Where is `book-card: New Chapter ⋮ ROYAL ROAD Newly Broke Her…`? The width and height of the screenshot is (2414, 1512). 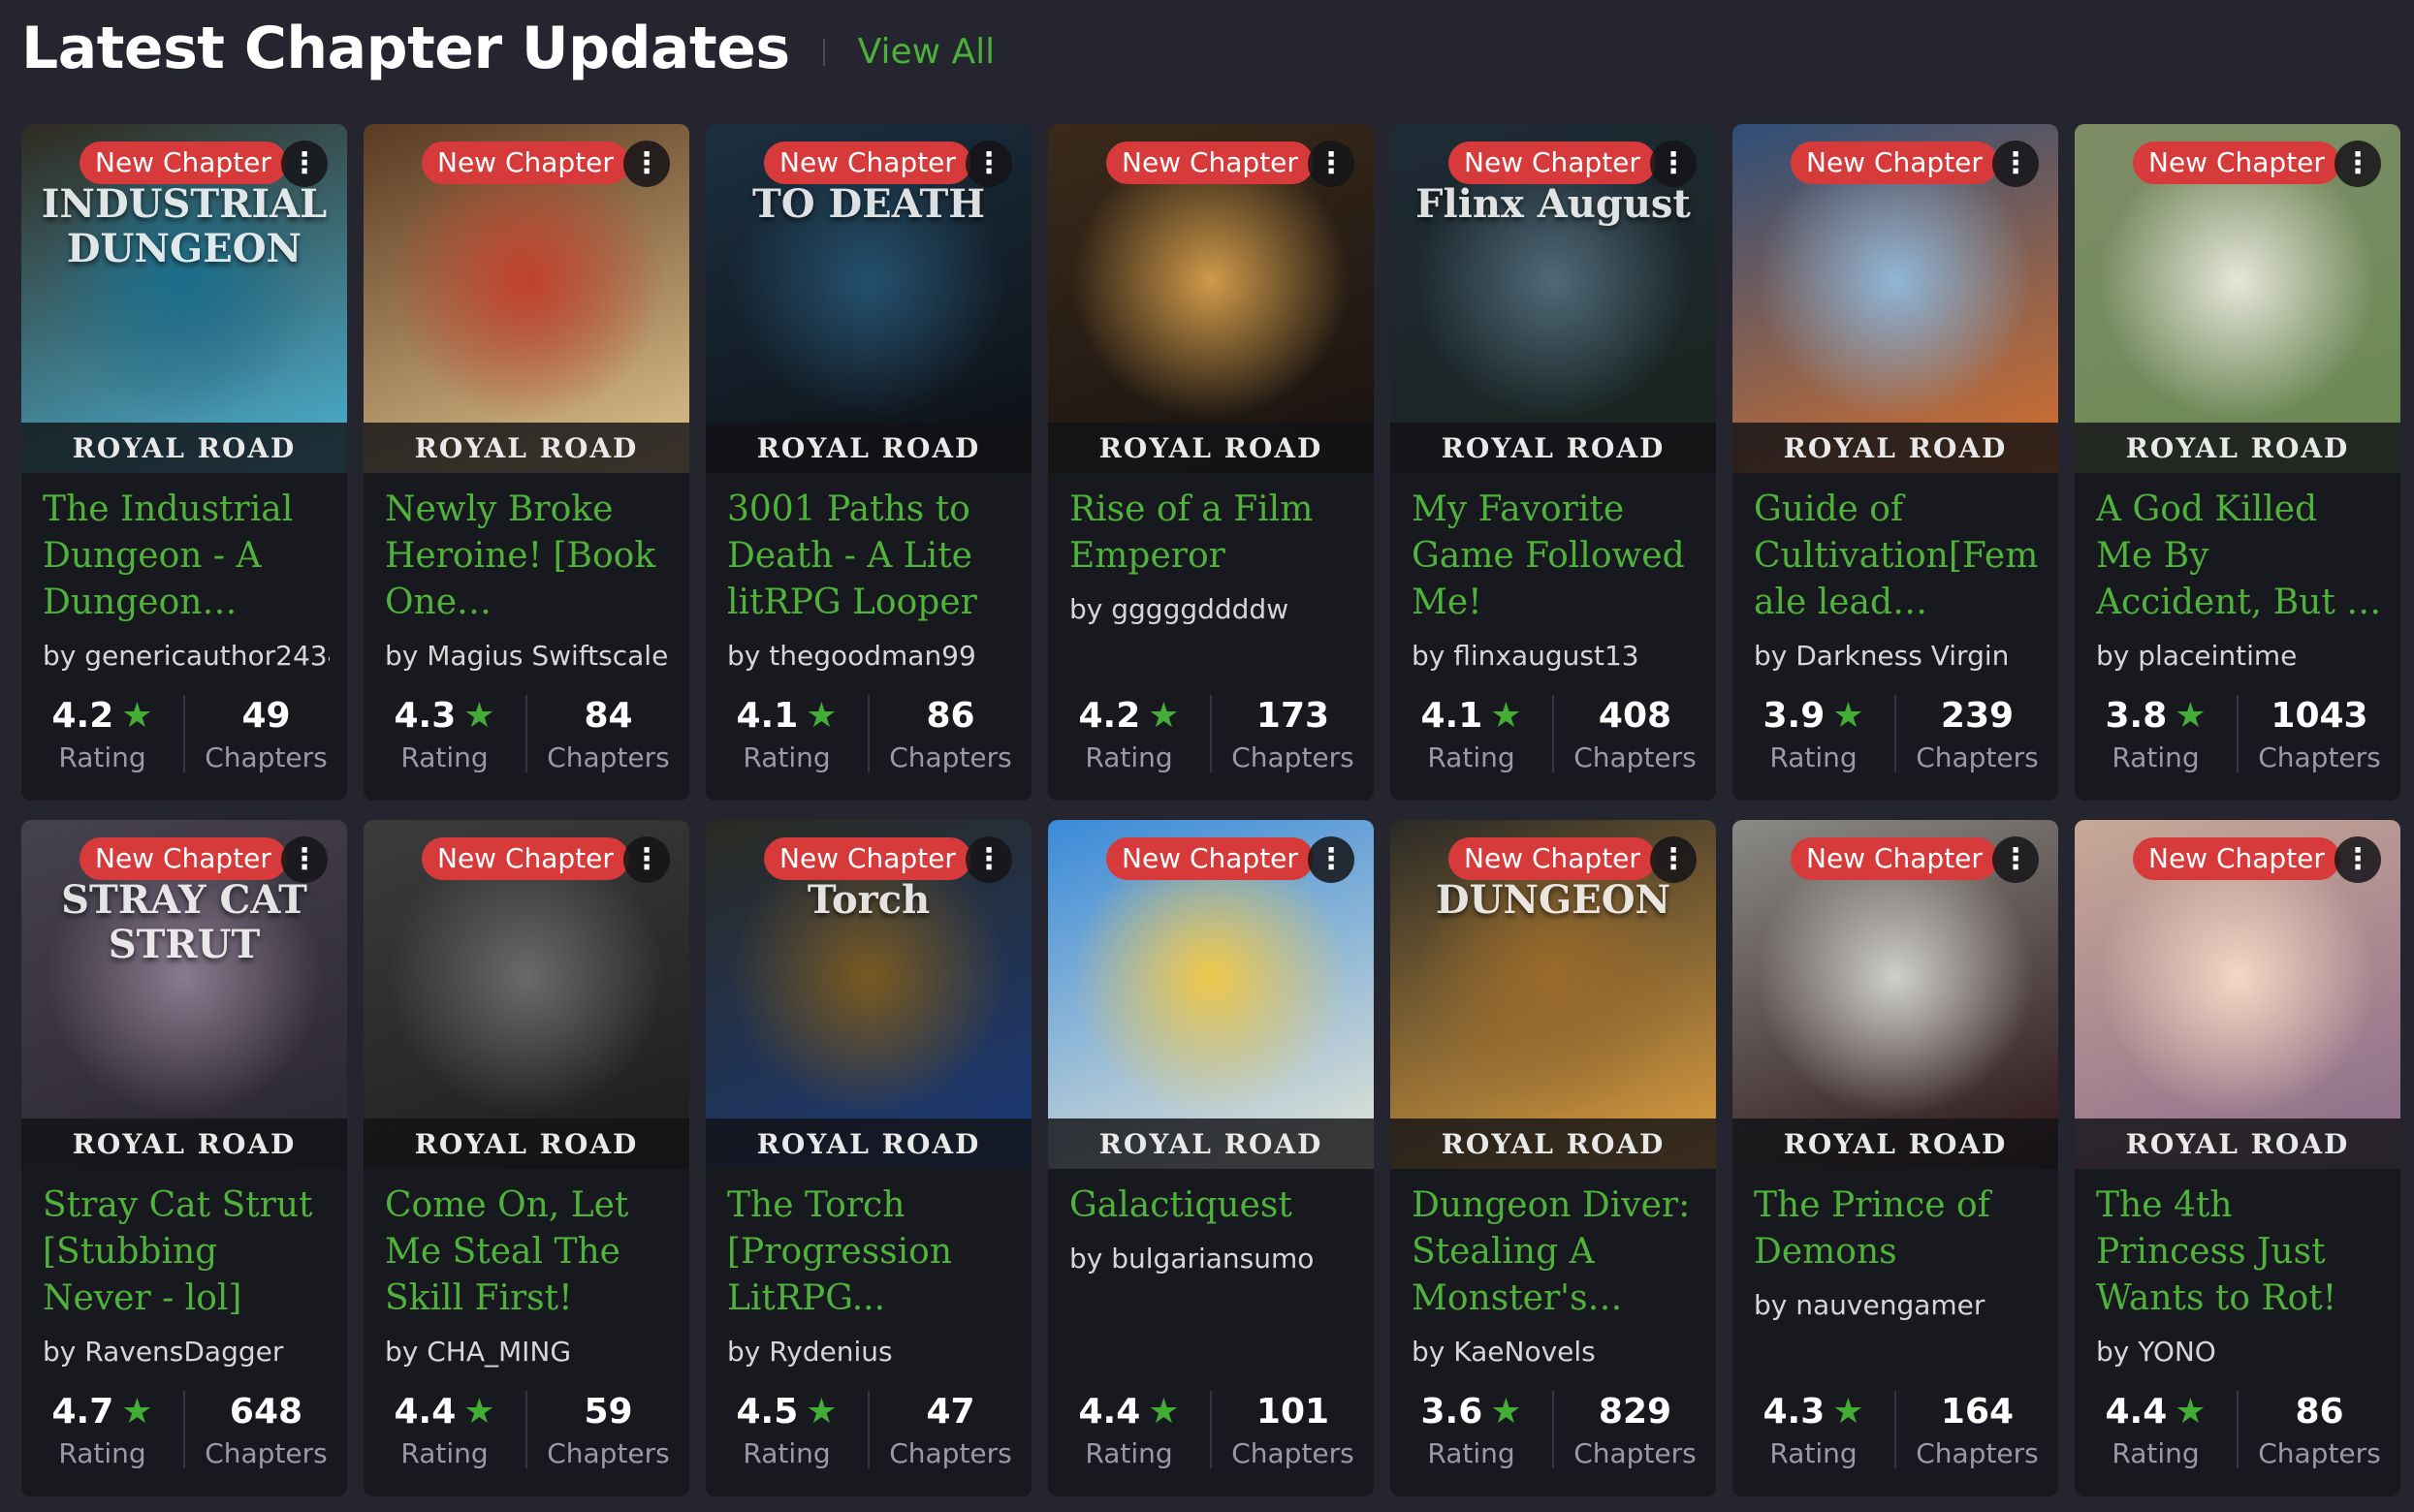
book-card: New Chapter ⋮ ROYAL ROAD Newly Broke Her… is located at coordinates (526, 463).